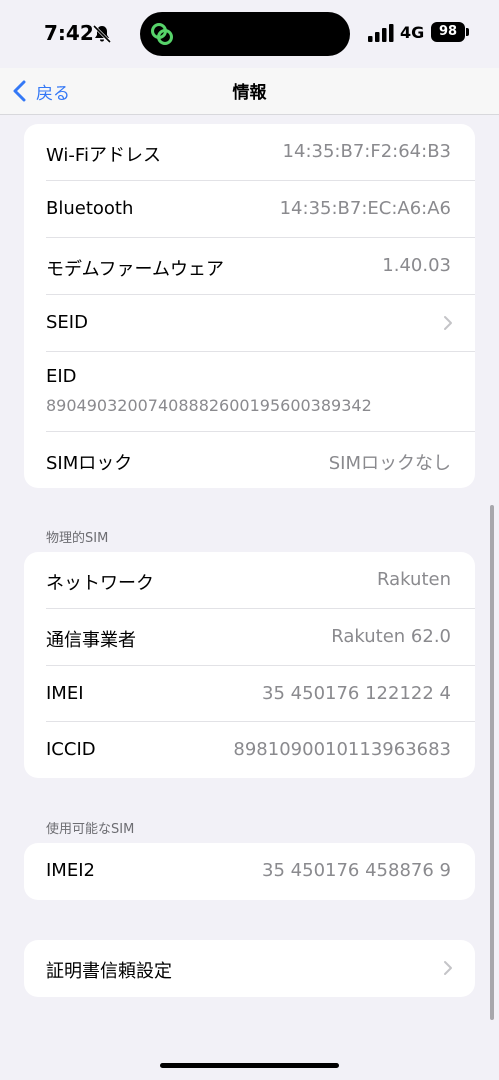 This screenshot has width=499, height=1080. I want to click on navigation-bar: 戻る 情報, so click(249, 91).